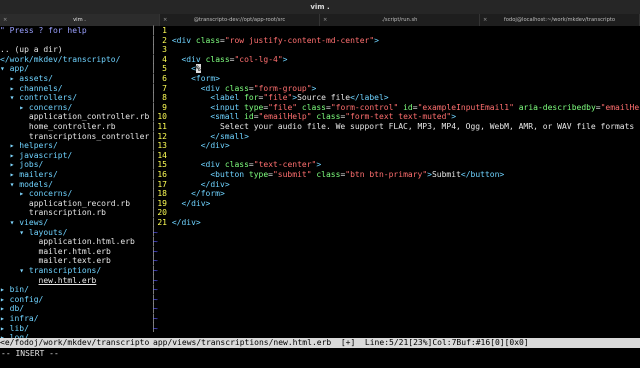 This screenshot has width=640, height=368. Describe the element at coordinates (29, 146) in the screenshot. I see `tree-dir-item: ▸ helpers/` at that location.